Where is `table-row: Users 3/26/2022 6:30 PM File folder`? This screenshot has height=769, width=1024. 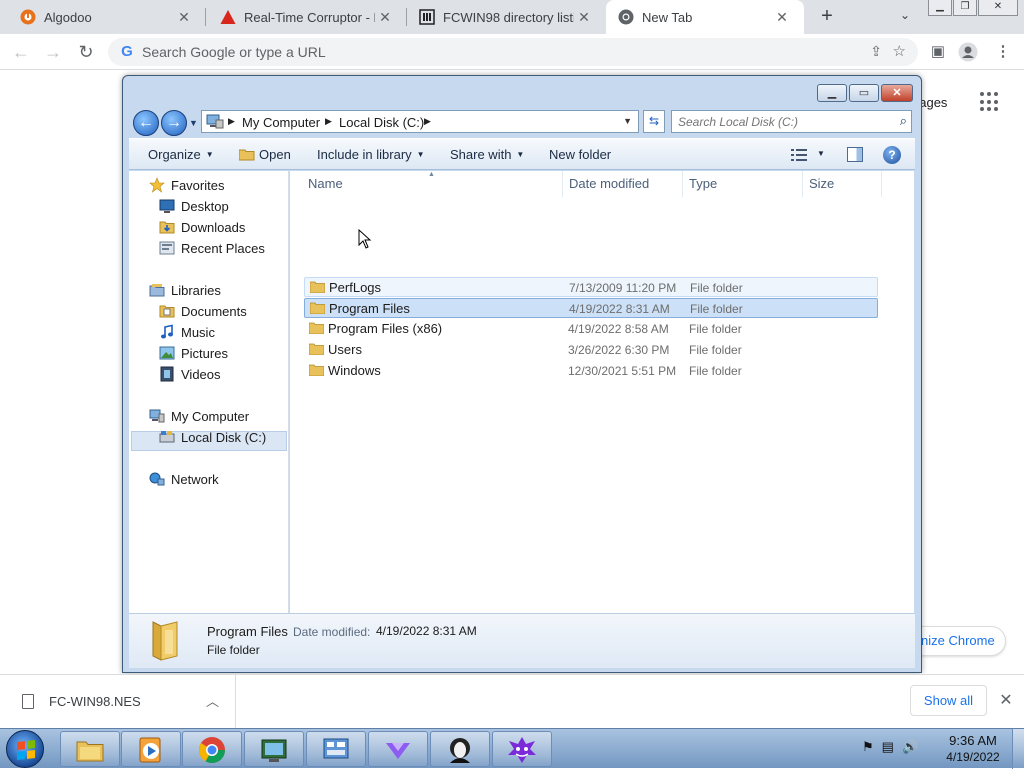
table-row: Users 3/26/2022 6:30 PM File folder is located at coordinates (591, 350).